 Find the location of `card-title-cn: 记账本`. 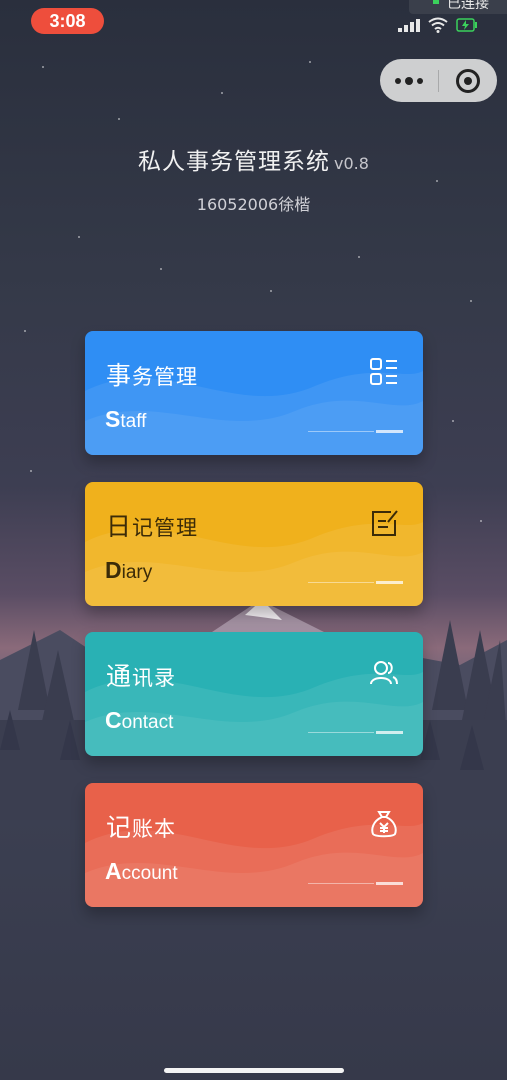

card-title-cn: 记账本 is located at coordinates (141, 827).